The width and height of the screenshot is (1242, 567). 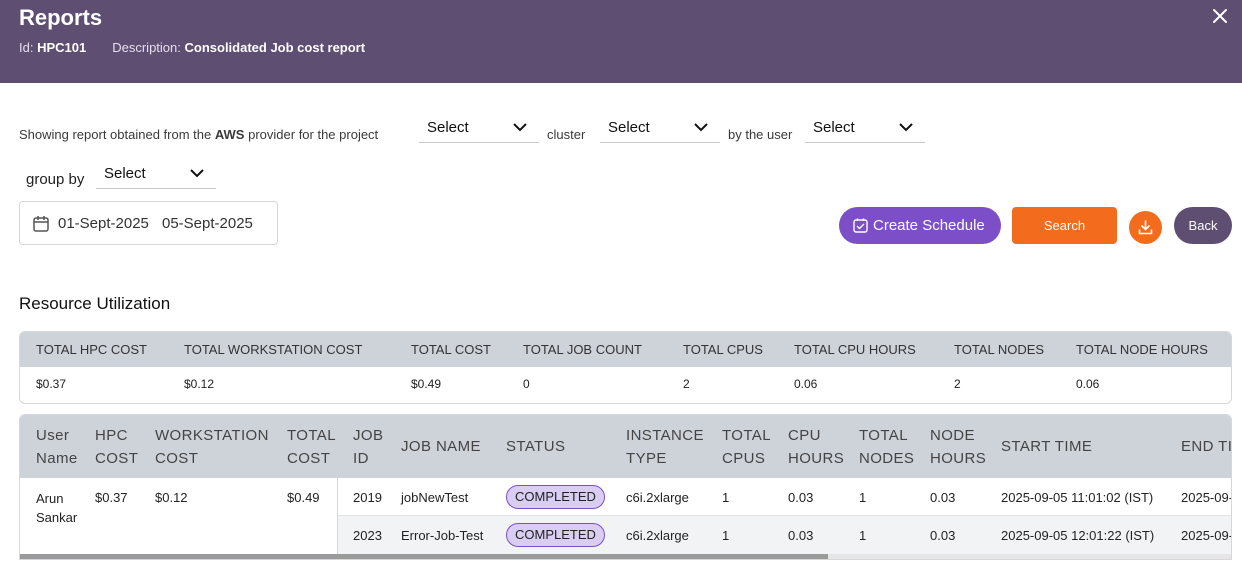 I want to click on column-header-total-nodes: TOTAL NODES, so click(x=886, y=447).